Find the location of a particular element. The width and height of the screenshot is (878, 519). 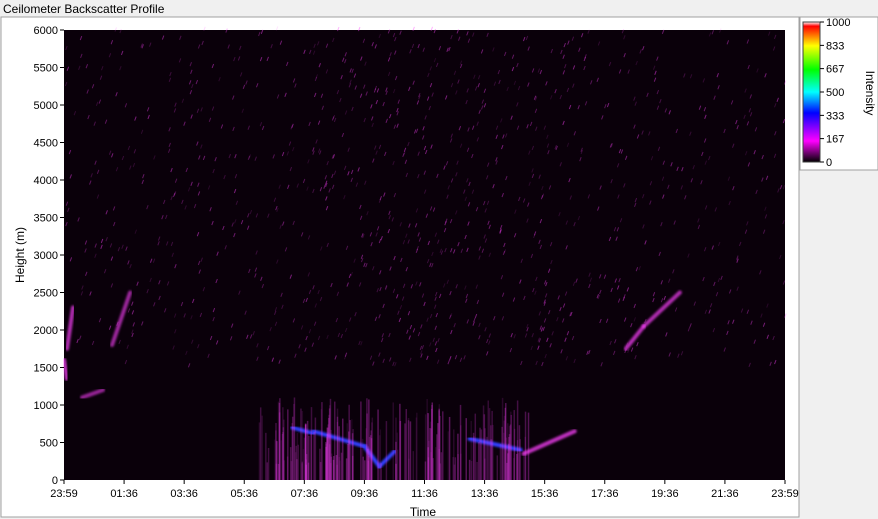

x-tick-label: 21:36 is located at coordinates (725, 494).